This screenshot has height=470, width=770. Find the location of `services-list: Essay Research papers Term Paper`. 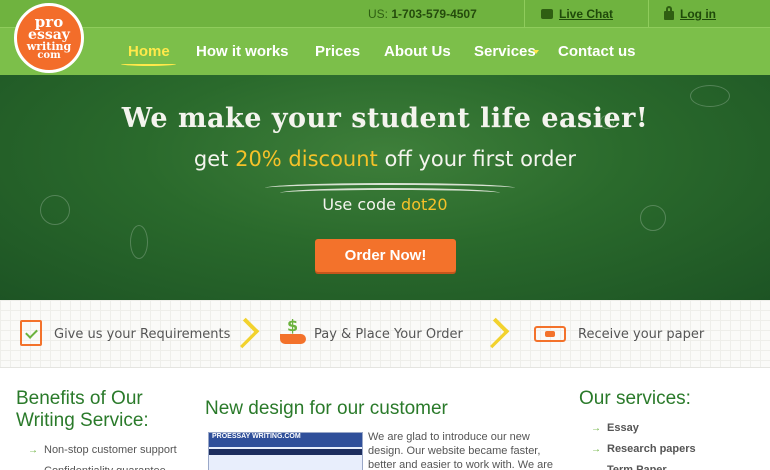

services-list: Essay Research papers Term Paper is located at coordinates (643, 444).